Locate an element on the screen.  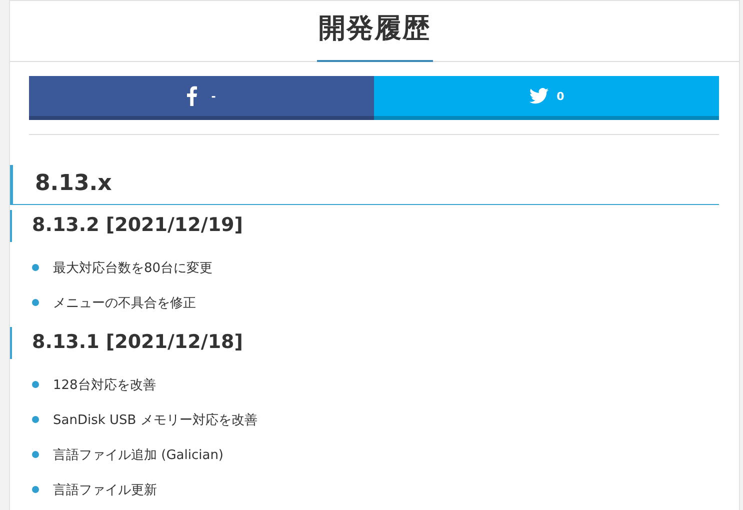
facebook-icon is located at coordinates (192, 96).